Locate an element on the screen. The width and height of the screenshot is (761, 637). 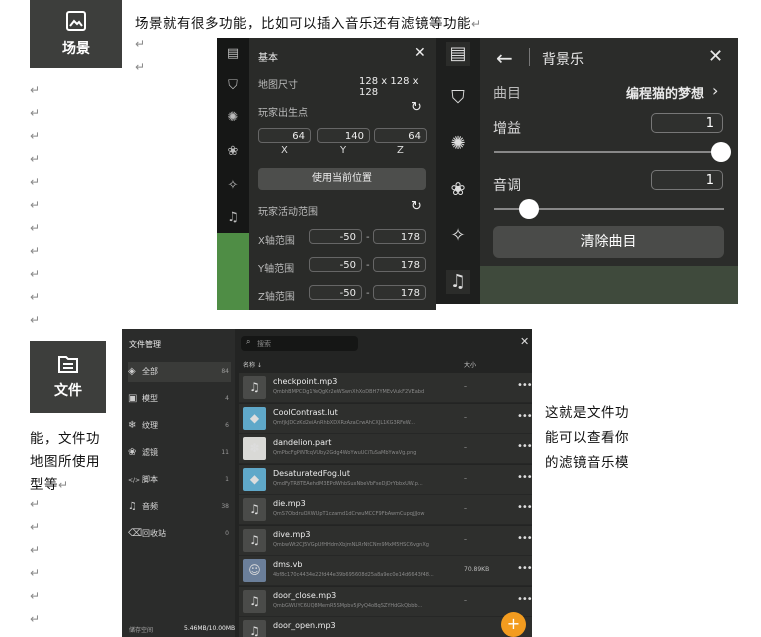
column-name-header: 名称 ↓ is located at coordinates (252, 364).